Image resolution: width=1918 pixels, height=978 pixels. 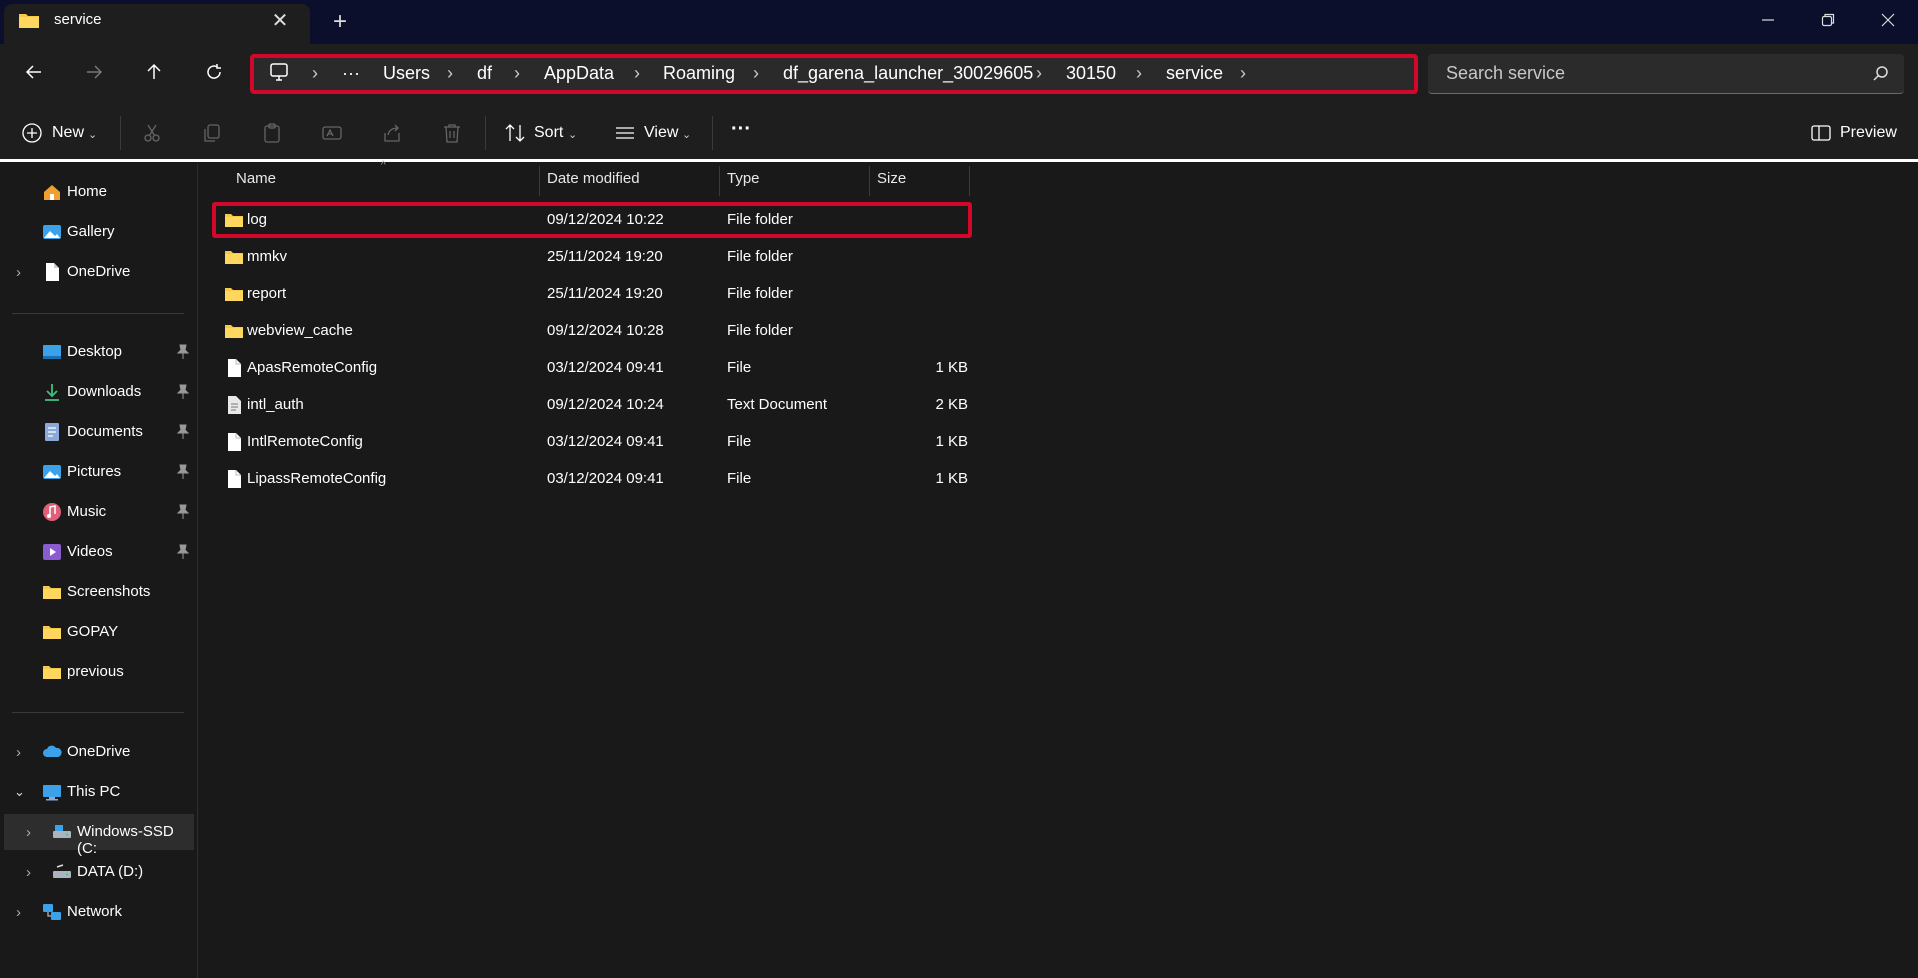 I want to click on file-row: ApasRemoteConfig 03/12/2024 09:41 File 1 KB, so click(x=592, y=368).